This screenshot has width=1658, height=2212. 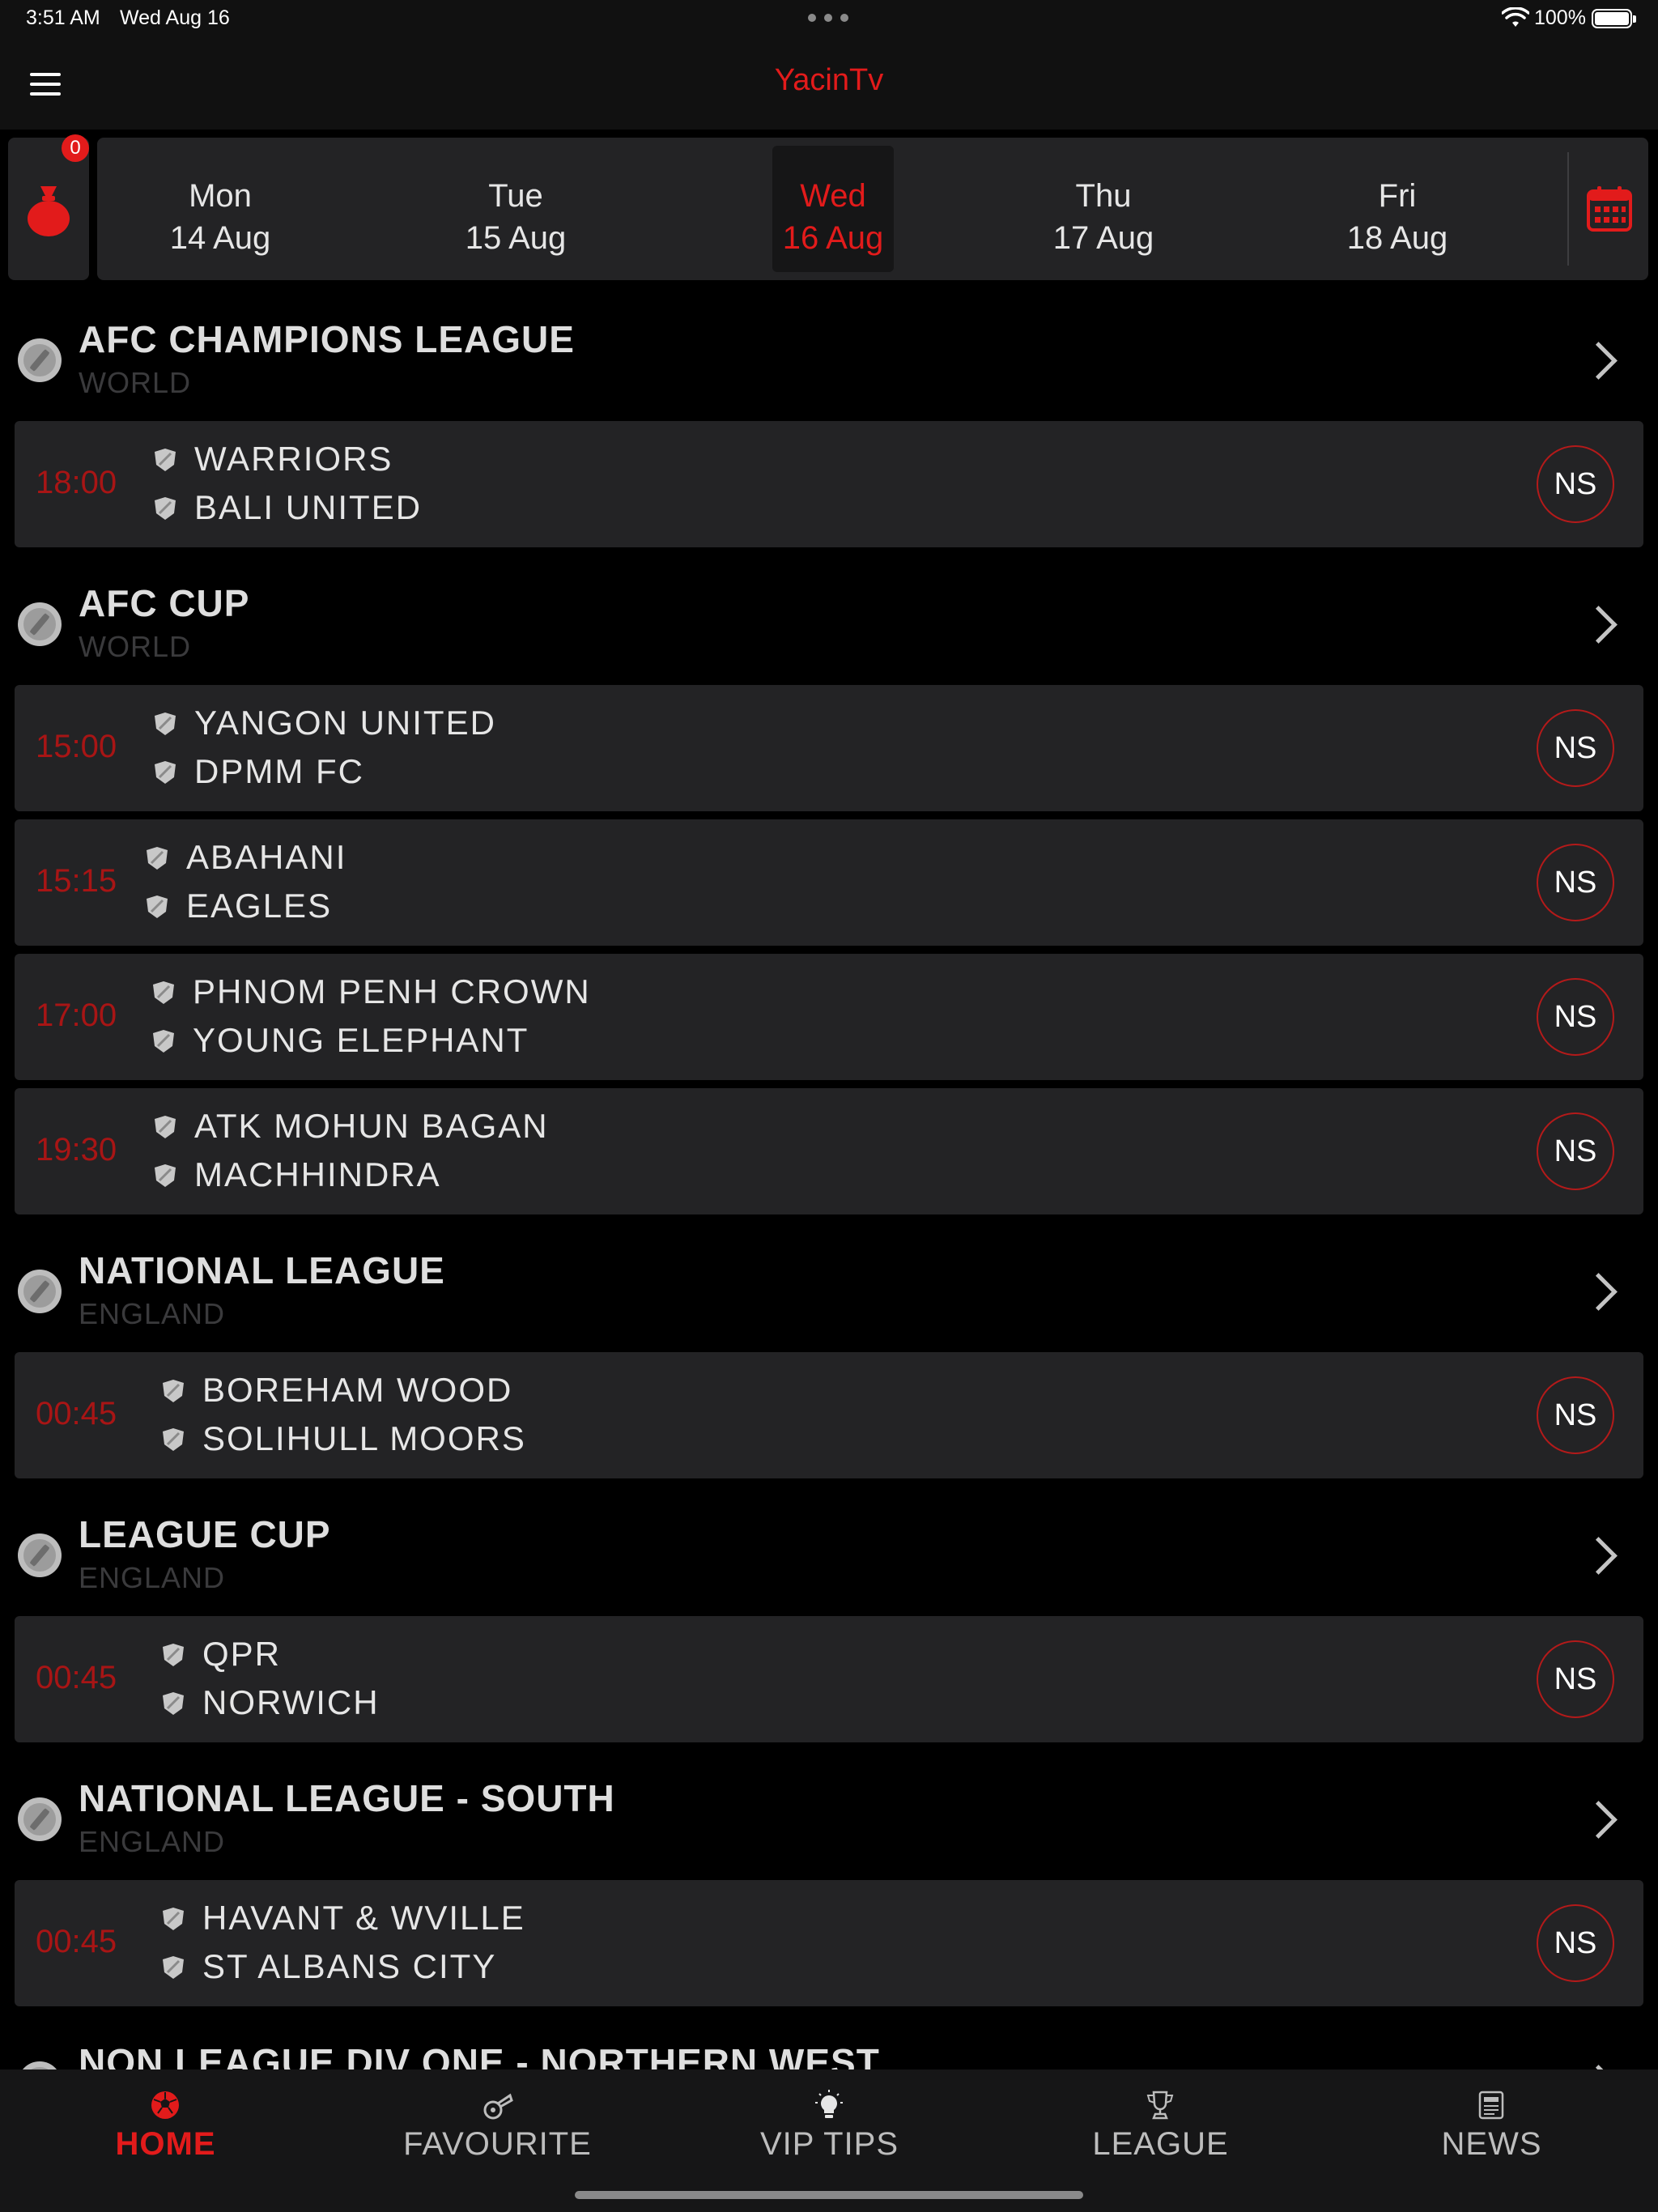 What do you see at coordinates (829, 1943) in the screenshot?
I see `match-row: 00:45 HAVANT & WVILLE ST ALBANS CITY NS` at bounding box center [829, 1943].